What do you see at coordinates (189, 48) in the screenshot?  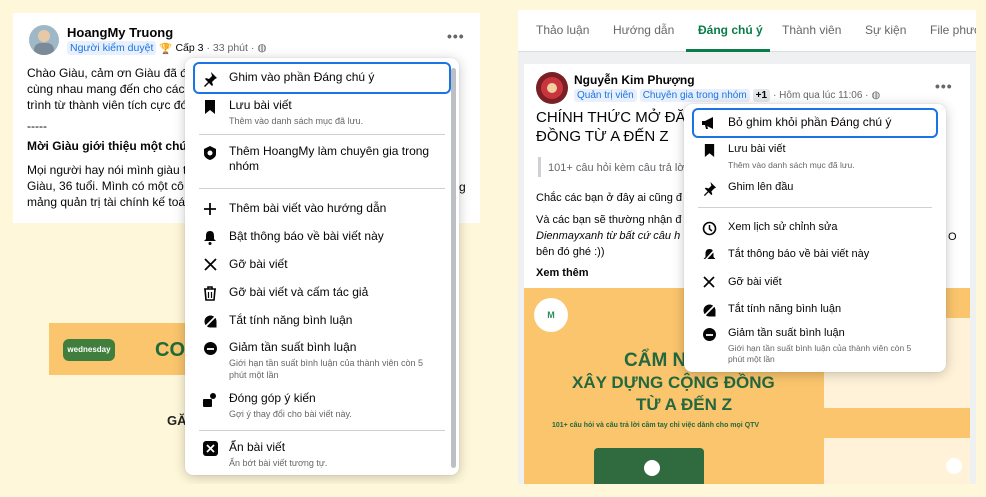 I see `level-label: Cấp 3` at bounding box center [189, 48].